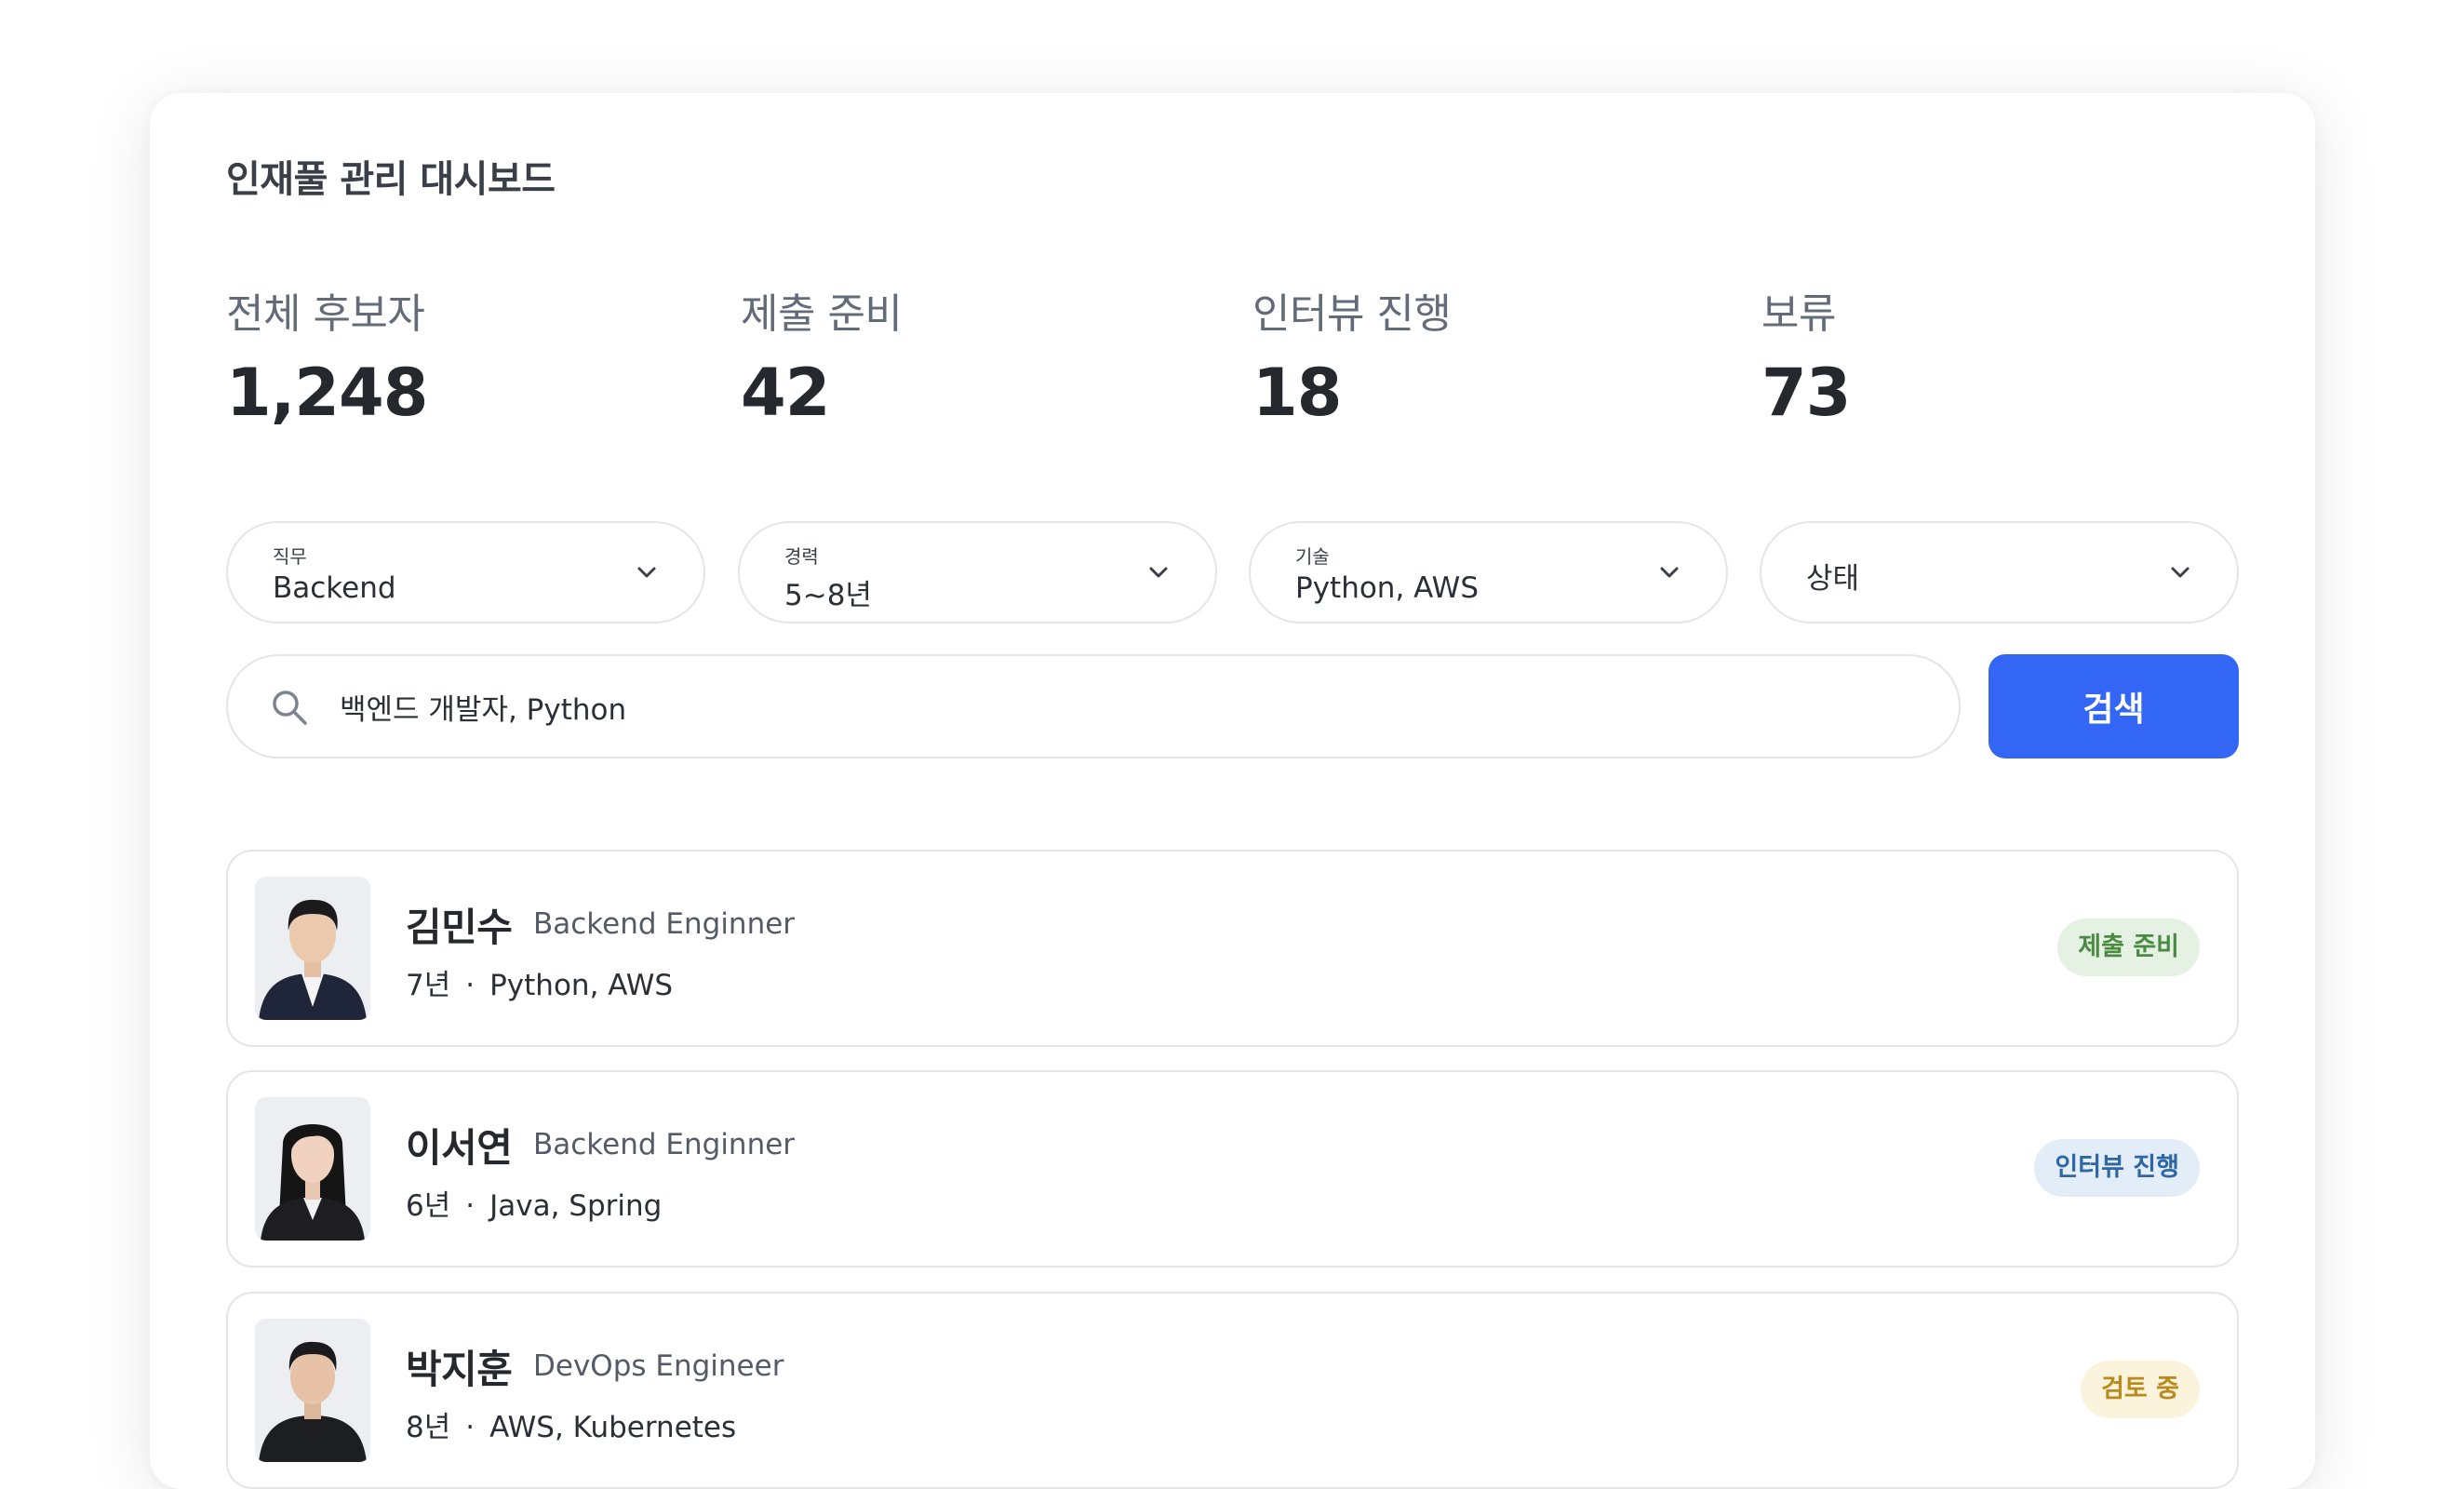 This screenshot has height=1489, width=2464. What do you see at coordinates (465, 573) in the screenshot?
I see `filter-job-select: 직무 Backend` at bounding box center [465, 573].